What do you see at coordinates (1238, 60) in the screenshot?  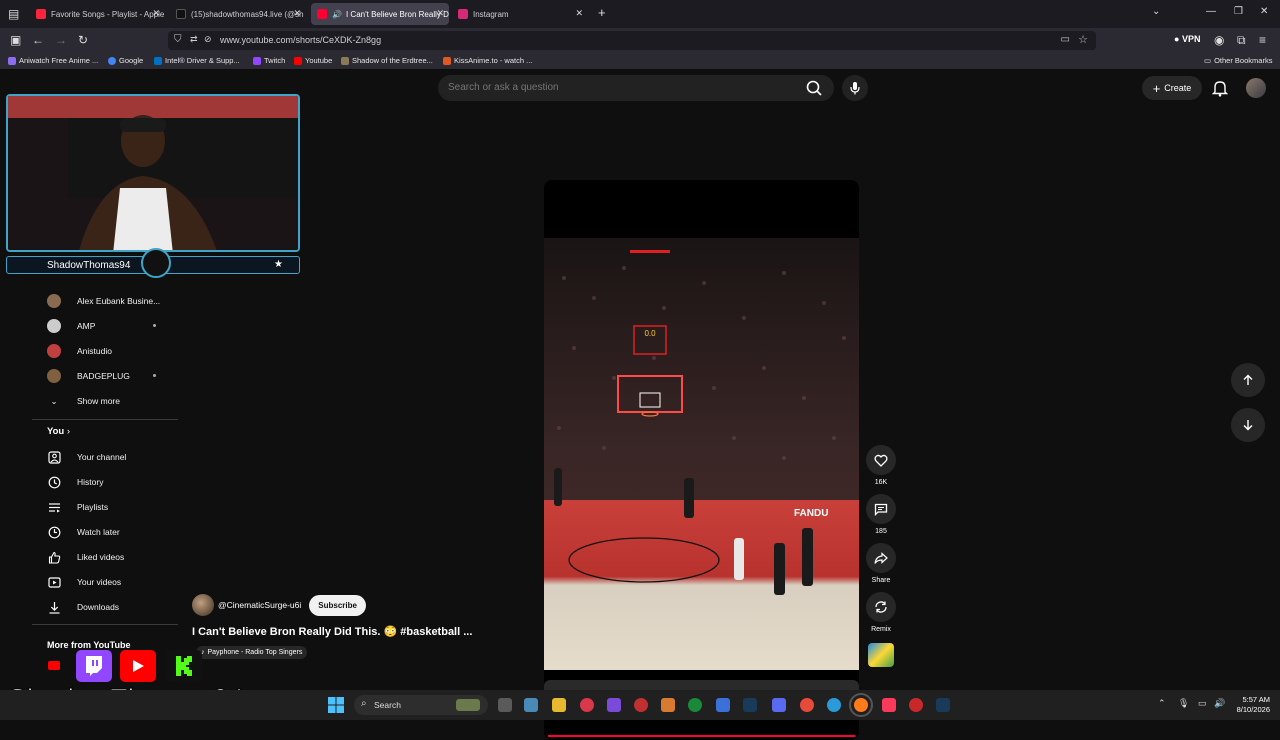 I see `other-bookmarks: ▭ Other Bookmarks` at bounding box center [1238, 60].